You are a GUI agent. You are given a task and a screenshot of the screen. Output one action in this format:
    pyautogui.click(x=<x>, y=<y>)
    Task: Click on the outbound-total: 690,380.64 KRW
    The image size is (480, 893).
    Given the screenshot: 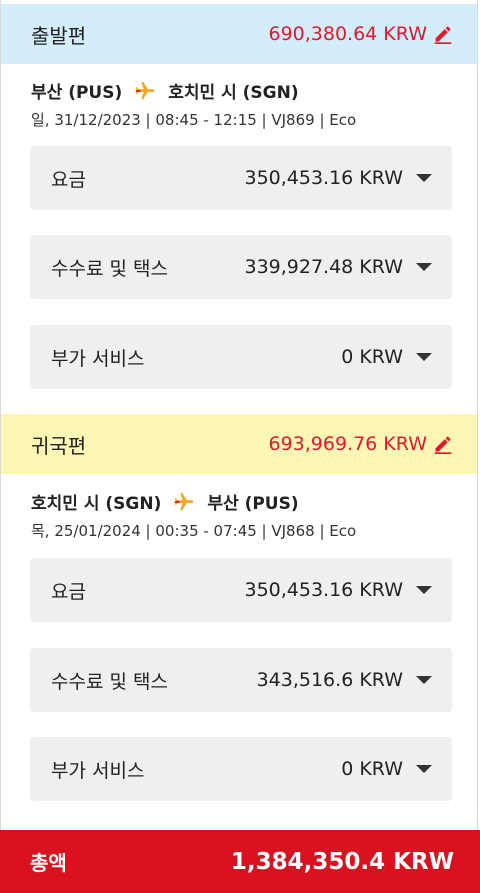 What is the action you would take?
    pyautogui.click(x=360, y=34)
    